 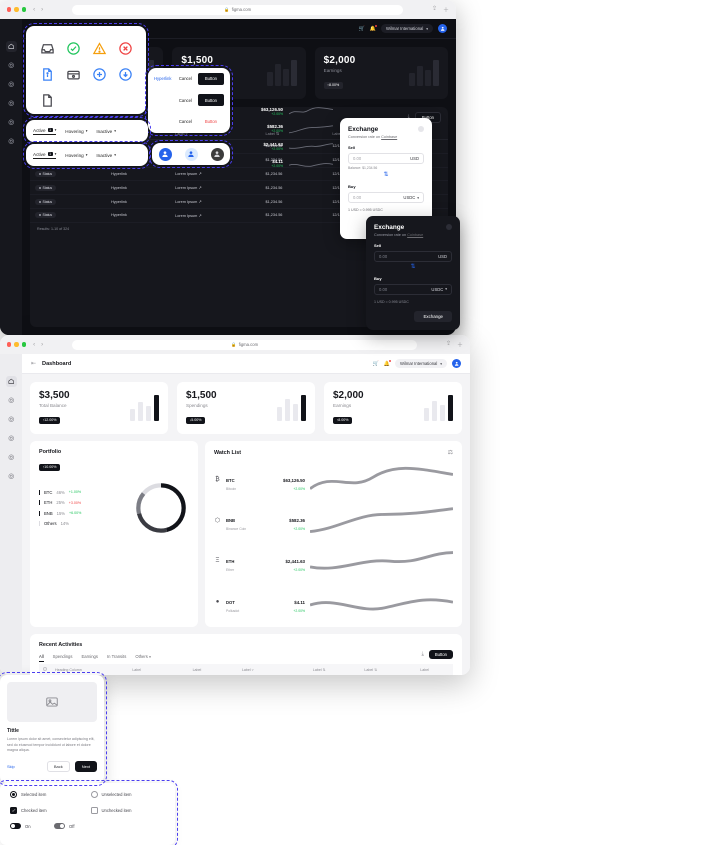 What do you see at coordinates (386, 197) in the screenshot?
I see `buy-input: 0.00 USDC ▾` at bounding box center [386, 197].